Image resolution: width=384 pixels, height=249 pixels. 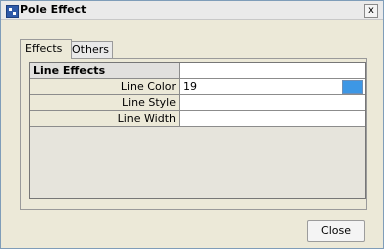 What do you see at coordinates (105, 118) in the screenshot?
I see `line-width-label: Line Width` at bounding box center [105, 118].